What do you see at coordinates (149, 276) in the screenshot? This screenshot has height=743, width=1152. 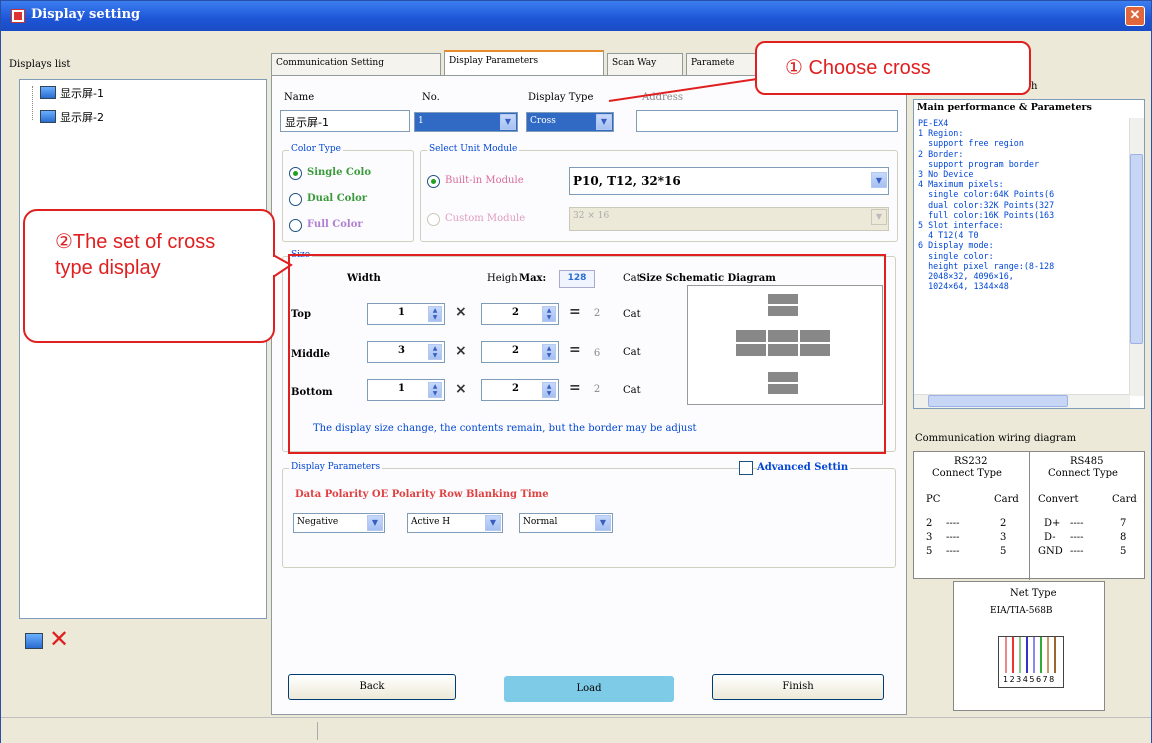 I see `callout-cross-type-set: ②The set of cross type display` at bounding box center [149, 276].